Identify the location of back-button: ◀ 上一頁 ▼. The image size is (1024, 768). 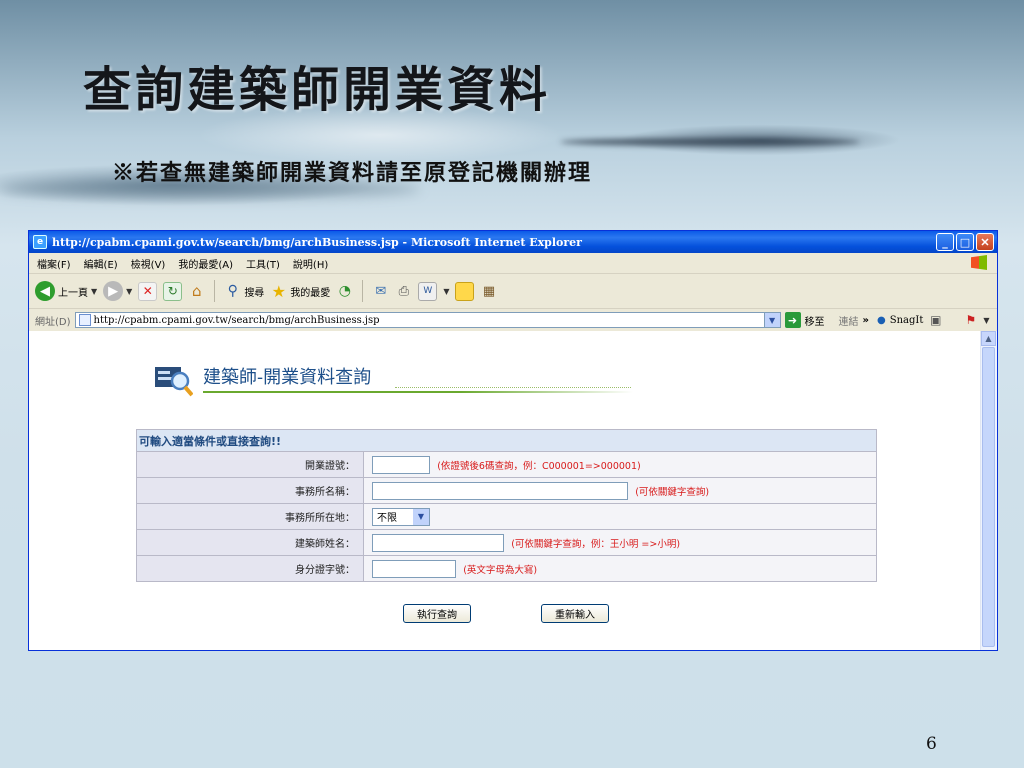
(66, 291).